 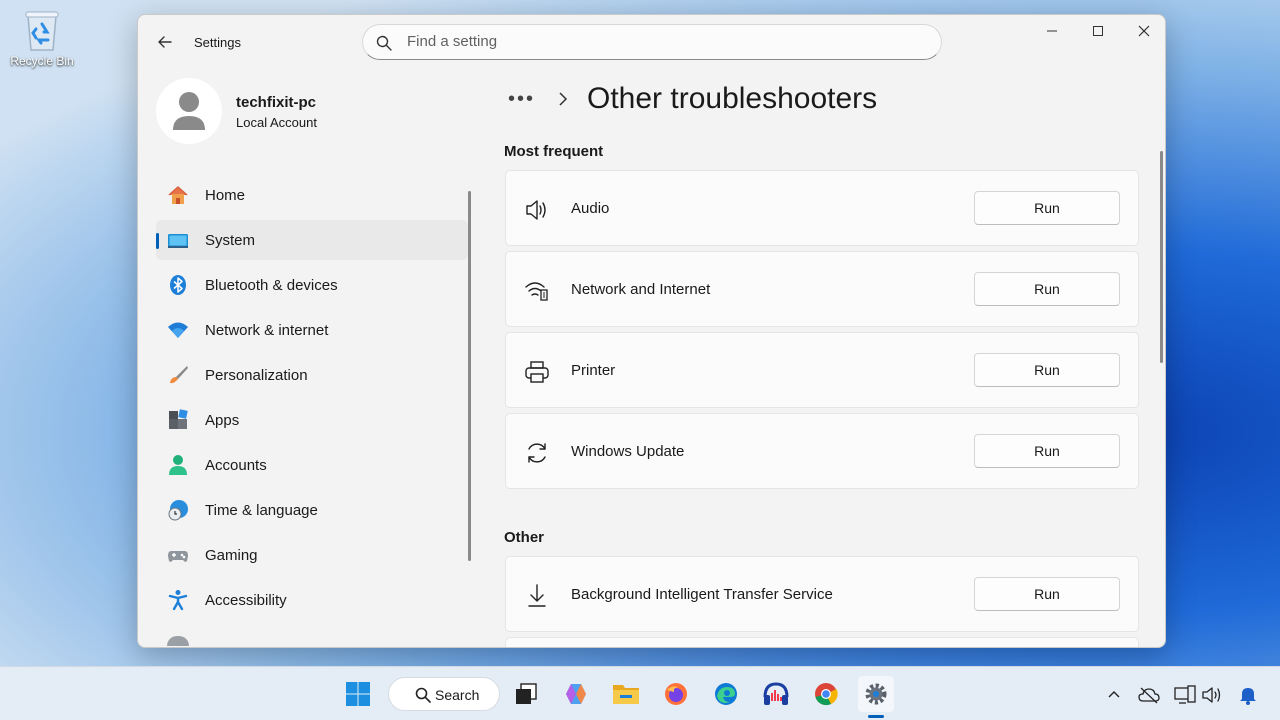 I want to click on speaker-icon, so click(x=537, y=210).